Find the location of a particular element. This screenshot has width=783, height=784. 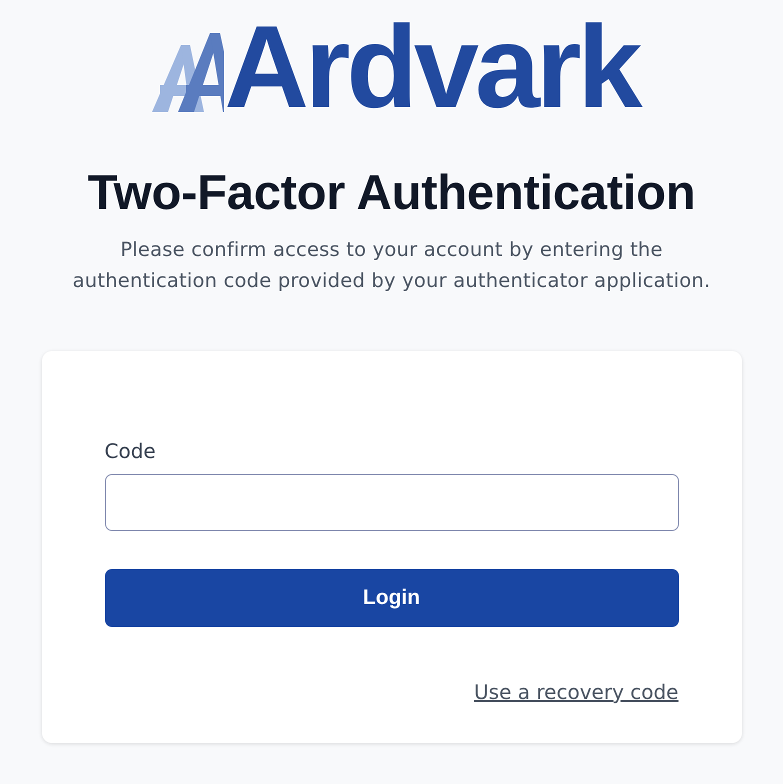

page-title: Two-Factor Authentication is located at coordinates (392, 193).